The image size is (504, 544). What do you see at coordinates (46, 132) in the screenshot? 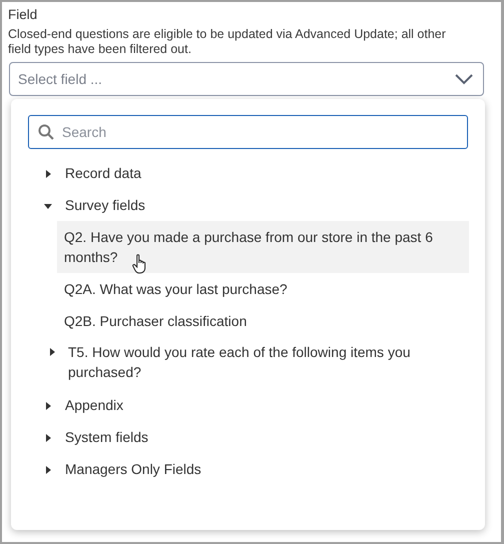
I see `search-icon` at bounding box center [46, 132].